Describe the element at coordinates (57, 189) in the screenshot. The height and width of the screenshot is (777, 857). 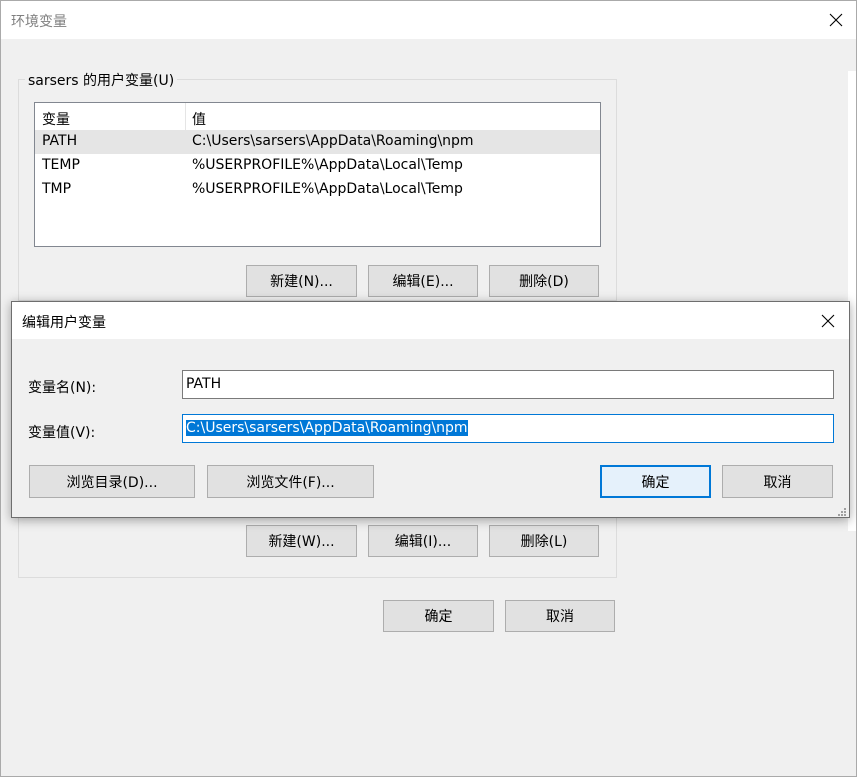
I see `variable-name: TMP` at that location.